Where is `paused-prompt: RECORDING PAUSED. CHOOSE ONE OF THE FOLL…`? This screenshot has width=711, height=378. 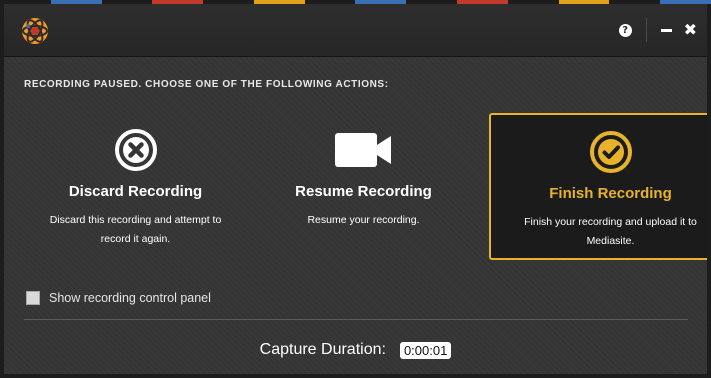
paused-prompt: RECORDING PAUSED. CHOOSE ONE OF THE FOLL… is located at coordinates (206, 84).